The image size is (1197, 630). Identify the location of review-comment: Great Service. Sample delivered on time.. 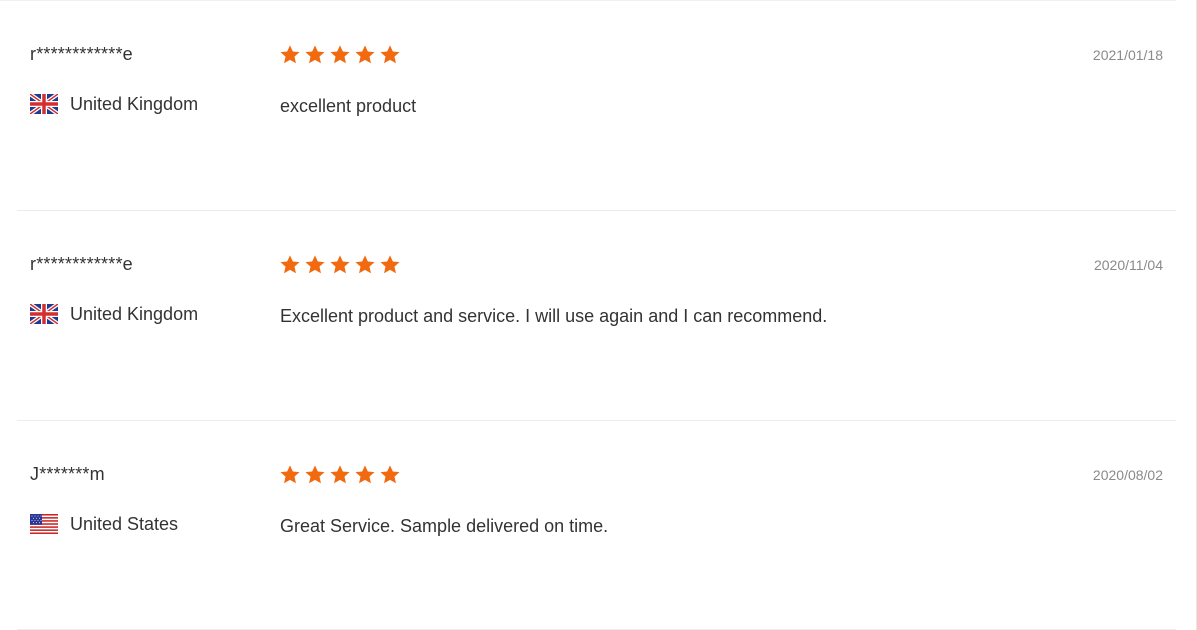
(444, 526).